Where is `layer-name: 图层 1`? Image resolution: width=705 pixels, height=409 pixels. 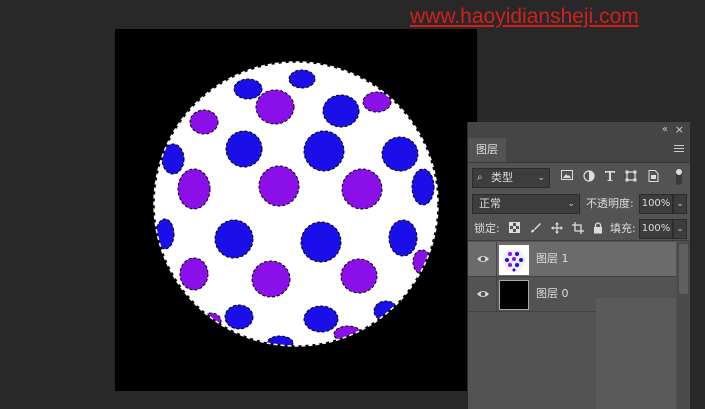 layer-name: 图层 1 is located at coordinates (552, 259).